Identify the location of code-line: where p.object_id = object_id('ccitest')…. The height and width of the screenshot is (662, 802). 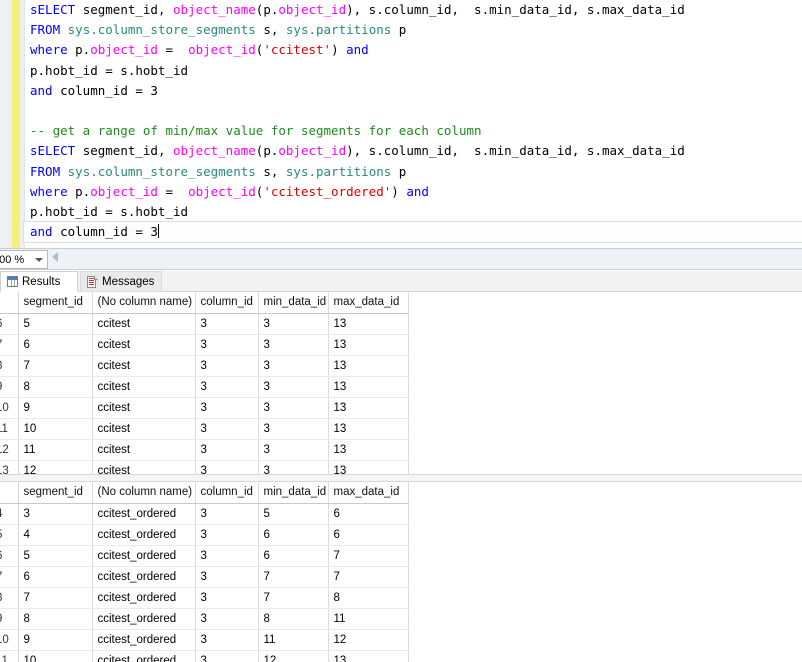
(413, 50).